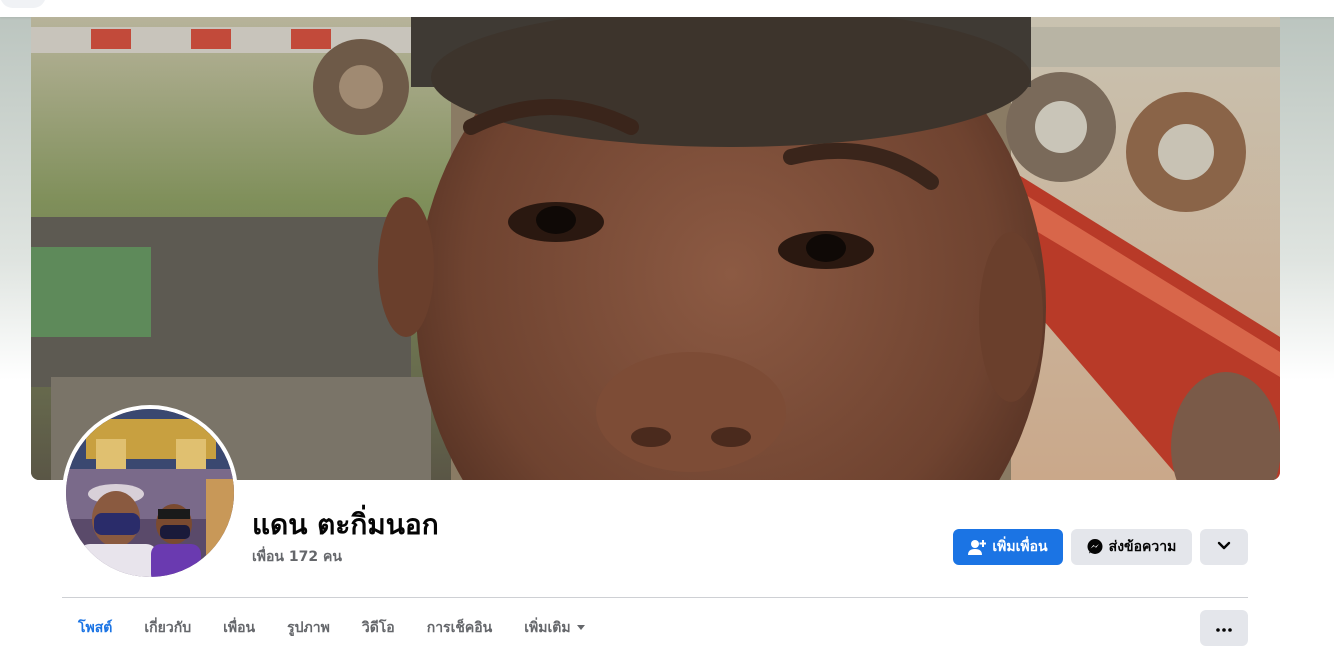 The height and width of the screenshot is (654, 1334). I want to click on profile-picture, so click(150, 493).